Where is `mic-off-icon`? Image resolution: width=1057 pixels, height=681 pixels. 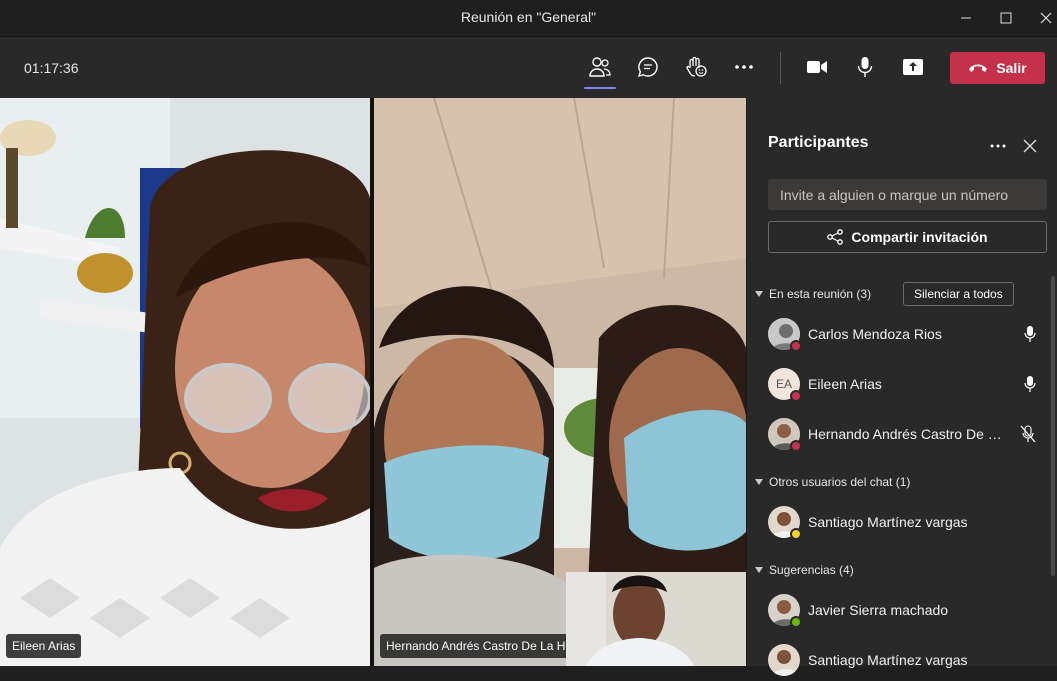
mic-off-icon is located at coordinates (1028, 434).